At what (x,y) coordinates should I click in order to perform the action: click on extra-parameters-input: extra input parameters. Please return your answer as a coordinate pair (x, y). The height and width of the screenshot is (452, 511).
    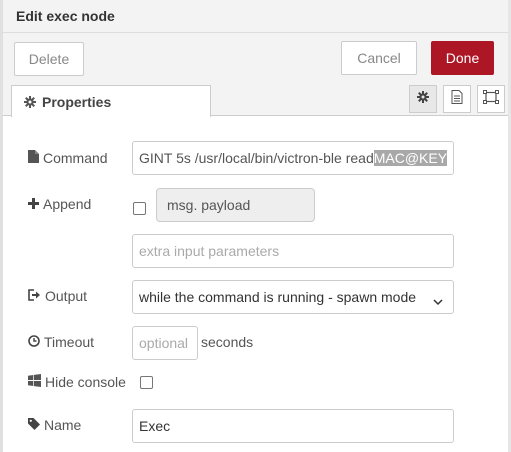
    Looking at the image, I should click on (293, 251).